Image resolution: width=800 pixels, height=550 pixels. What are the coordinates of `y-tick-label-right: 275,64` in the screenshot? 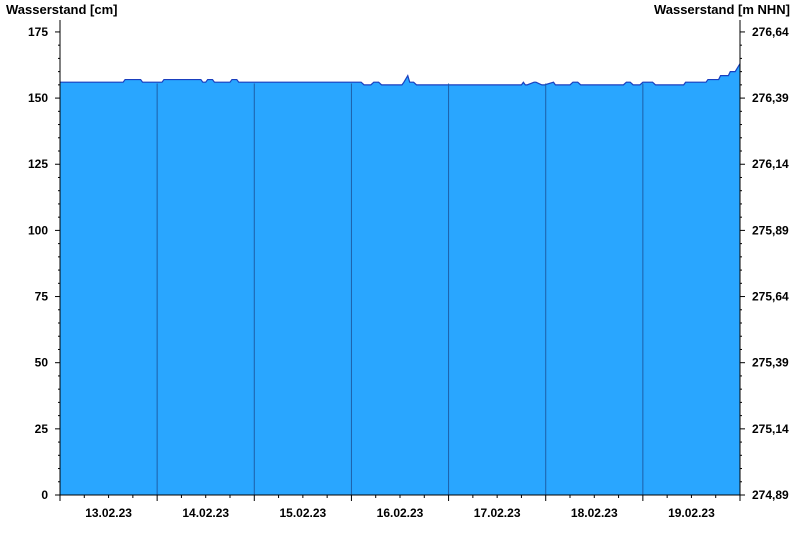 It's located at (770, 297).